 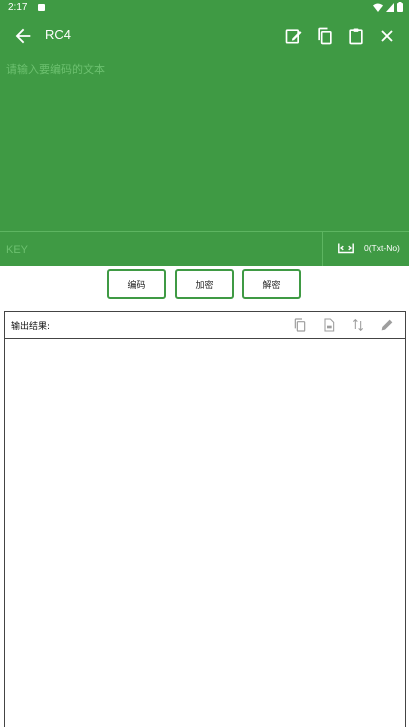 What do you see at coordinates (205, 325) in the screenshot?
I see `output-header: 输出结果:` at bounding box center [205, 325].